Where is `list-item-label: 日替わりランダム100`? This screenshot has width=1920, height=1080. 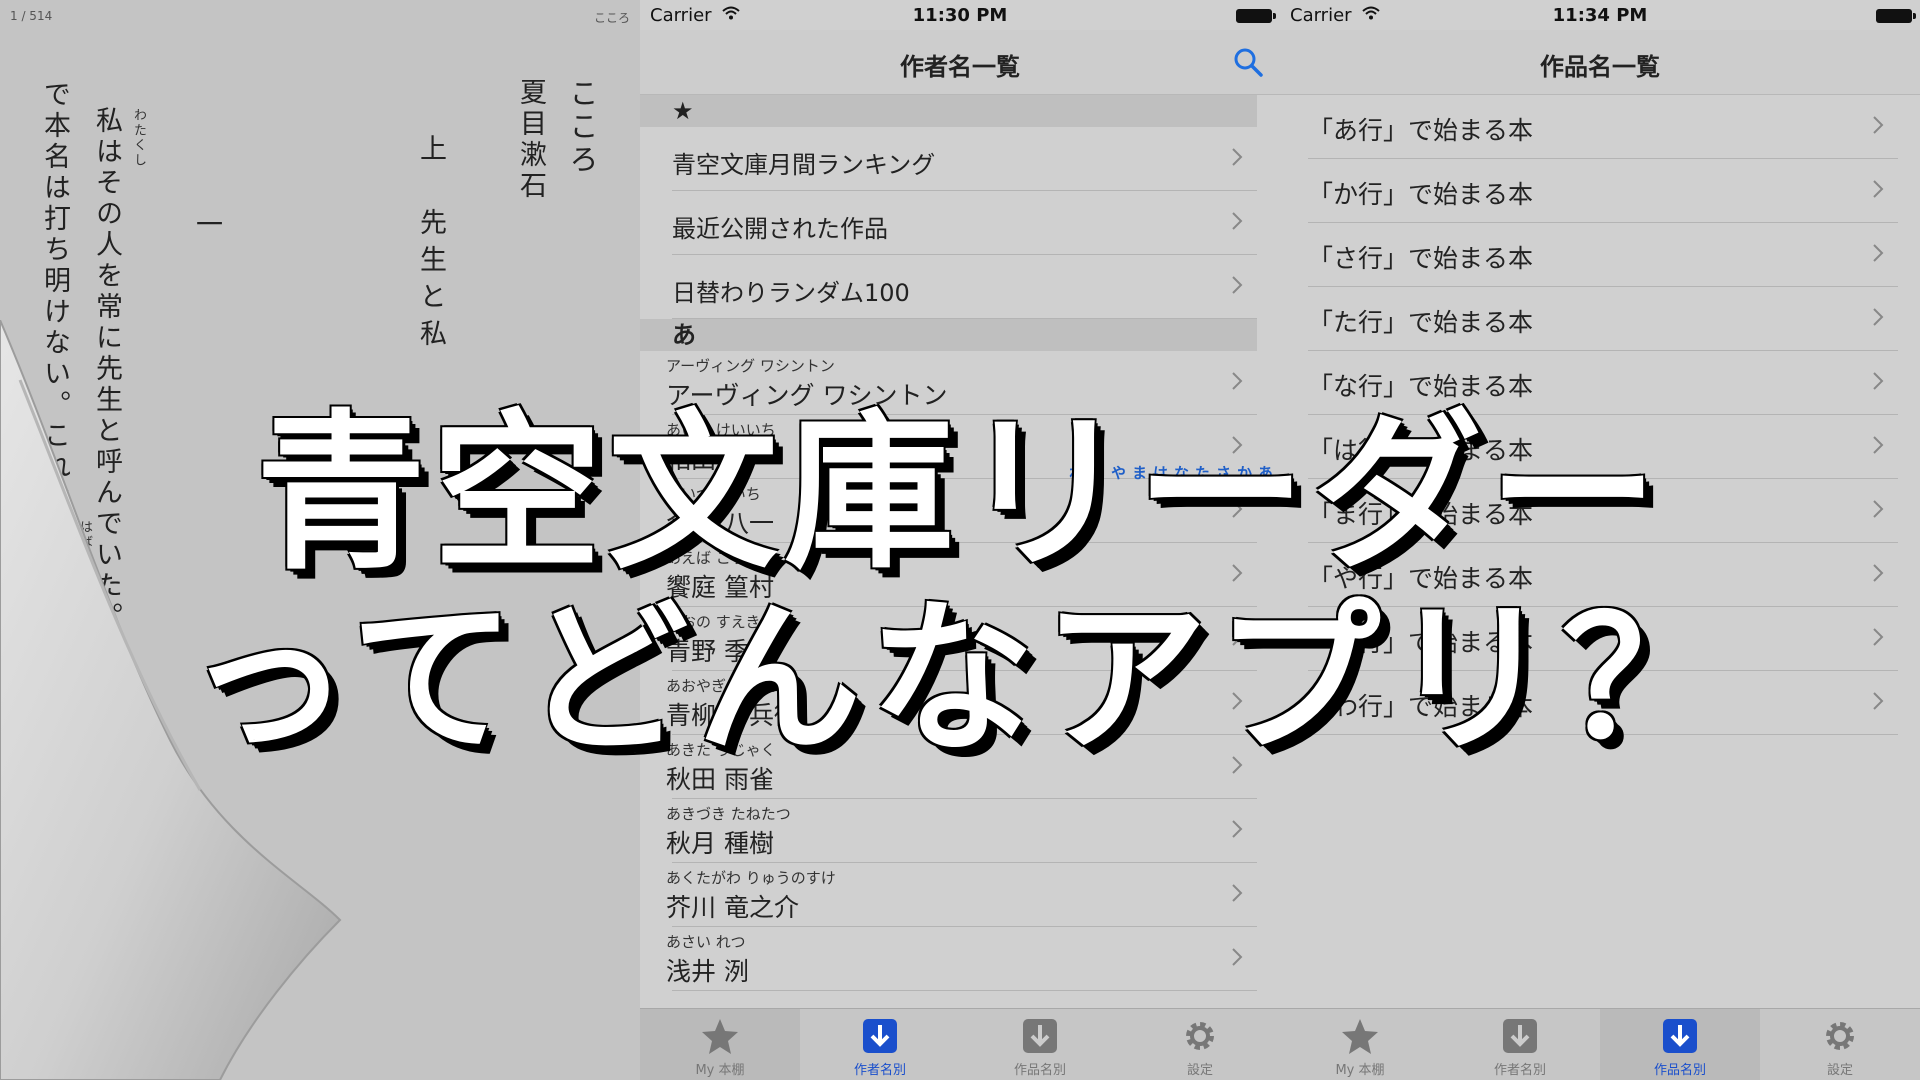
list-item-label: 日替わりランダム100 is located at coordinates (791, 293).